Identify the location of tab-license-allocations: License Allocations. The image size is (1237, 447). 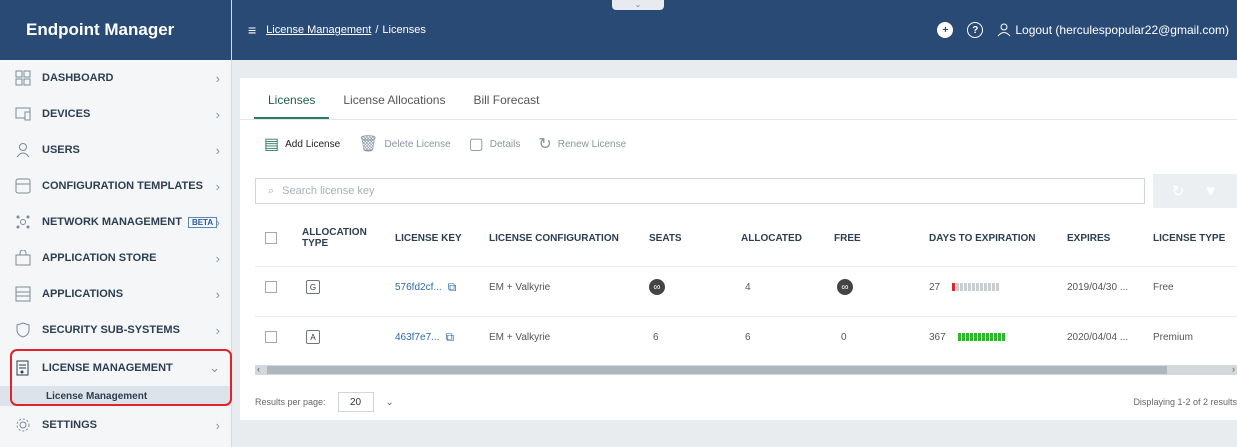
(394, 106).